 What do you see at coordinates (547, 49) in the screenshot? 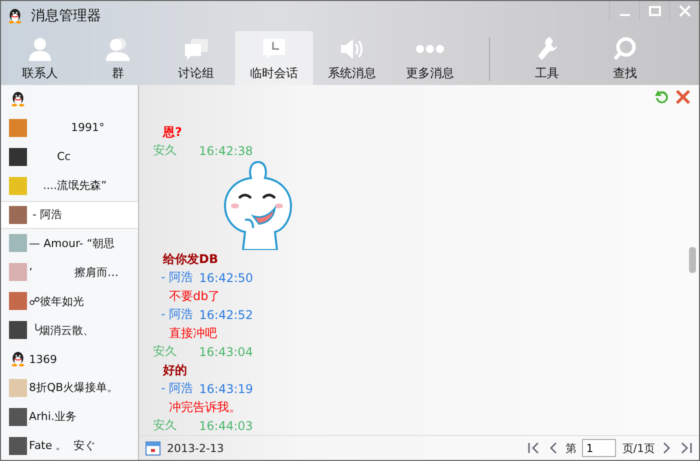
I see `wrench-icon` at bounding box center [547, 49].